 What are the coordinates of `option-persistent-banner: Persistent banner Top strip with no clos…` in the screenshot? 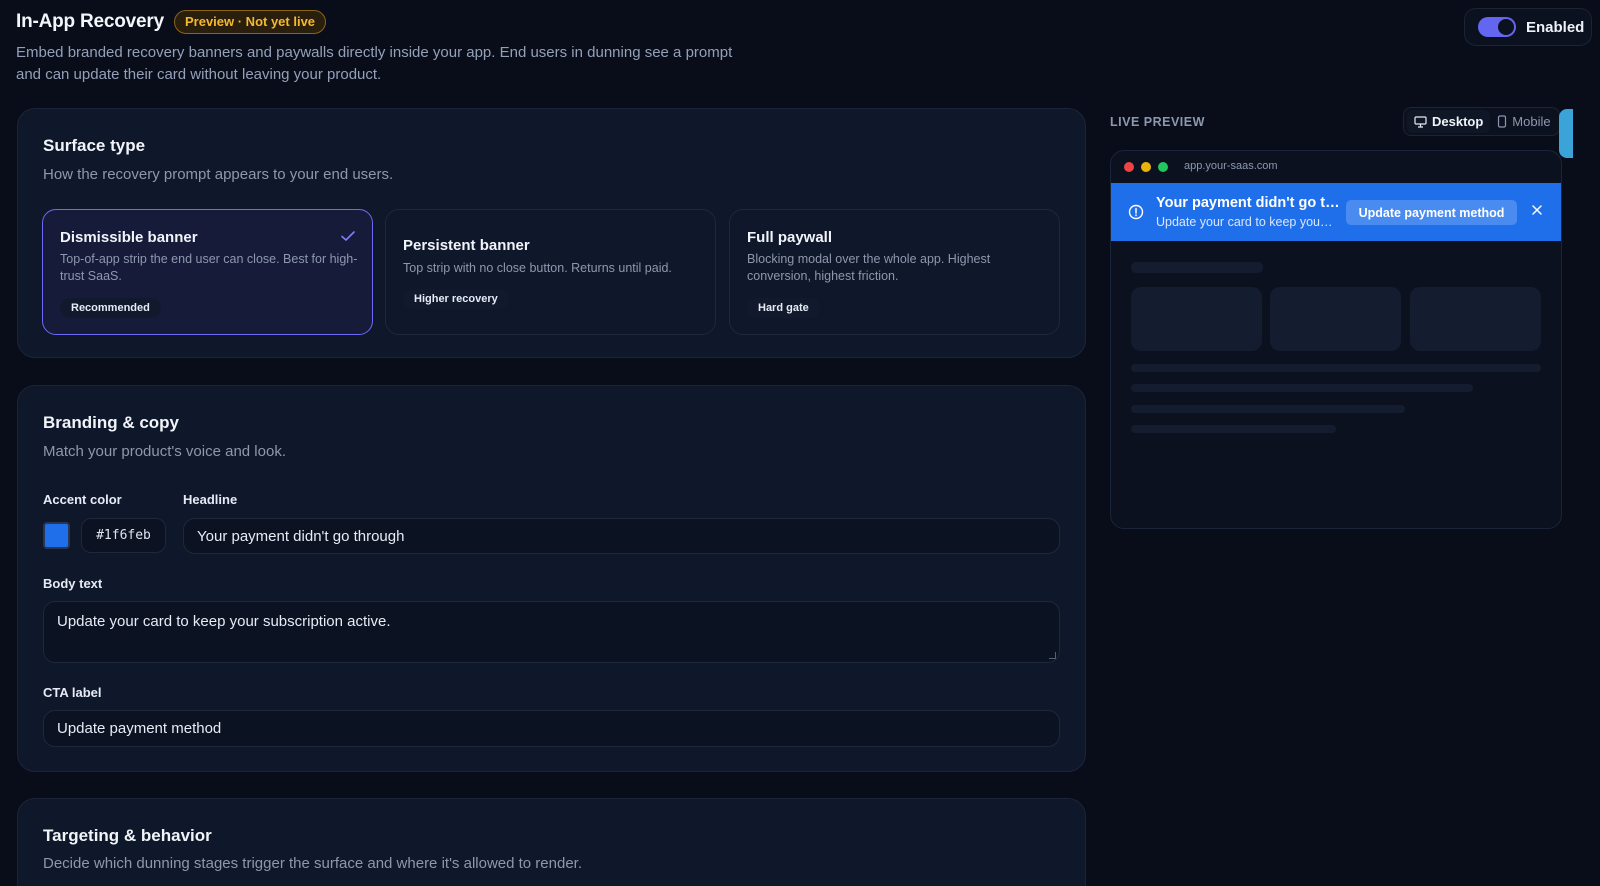 It's located at (550, 272).